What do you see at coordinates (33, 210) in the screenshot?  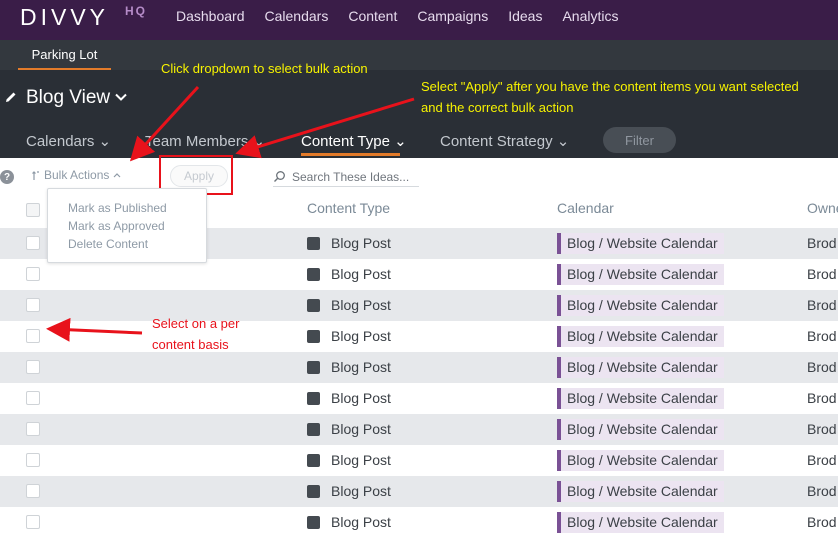 I see `select-all-checkbox` at bounding box center [33, 210].